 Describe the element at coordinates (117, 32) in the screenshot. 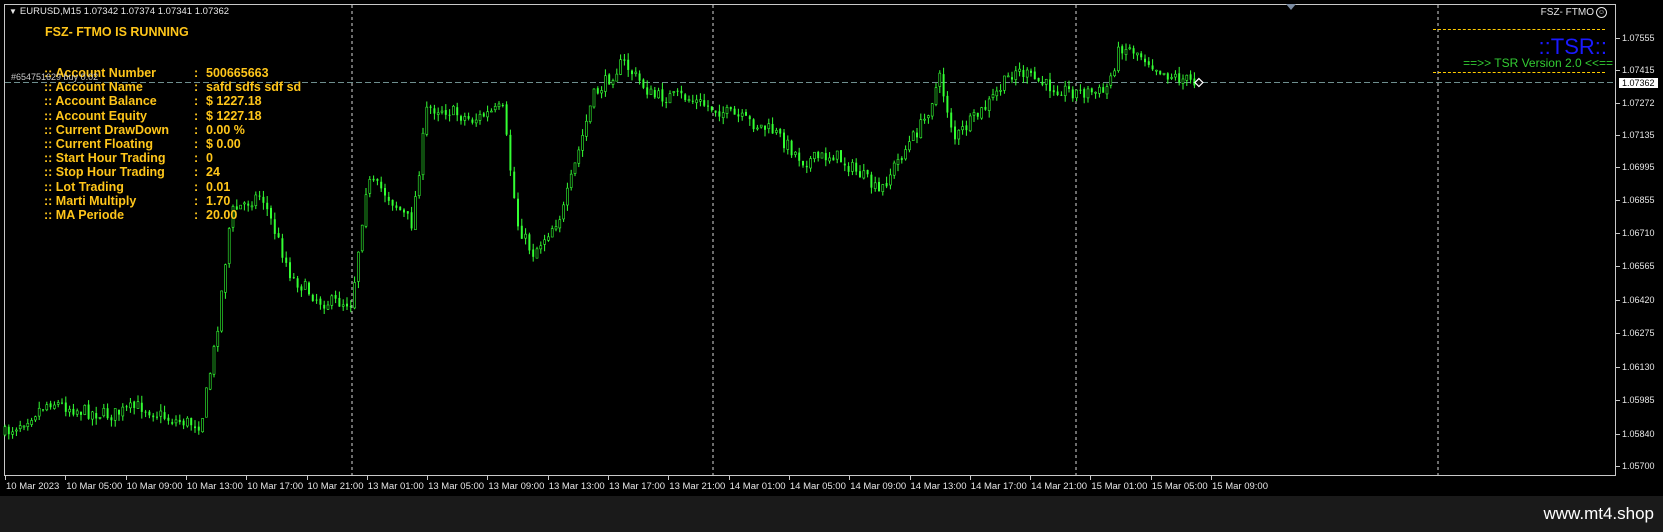

I see `ea-status-title: FSZ- FTMO IS RUNNING` at that location.